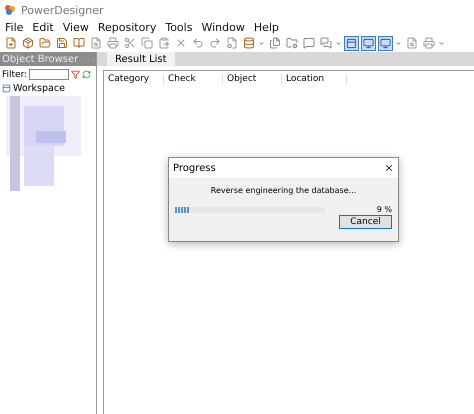 The height and width of the screenshot is (414, 474). What do you see at coordinates (28, 43) in the screenshot?
I see `package-icon` at bounding box center [28, 43].